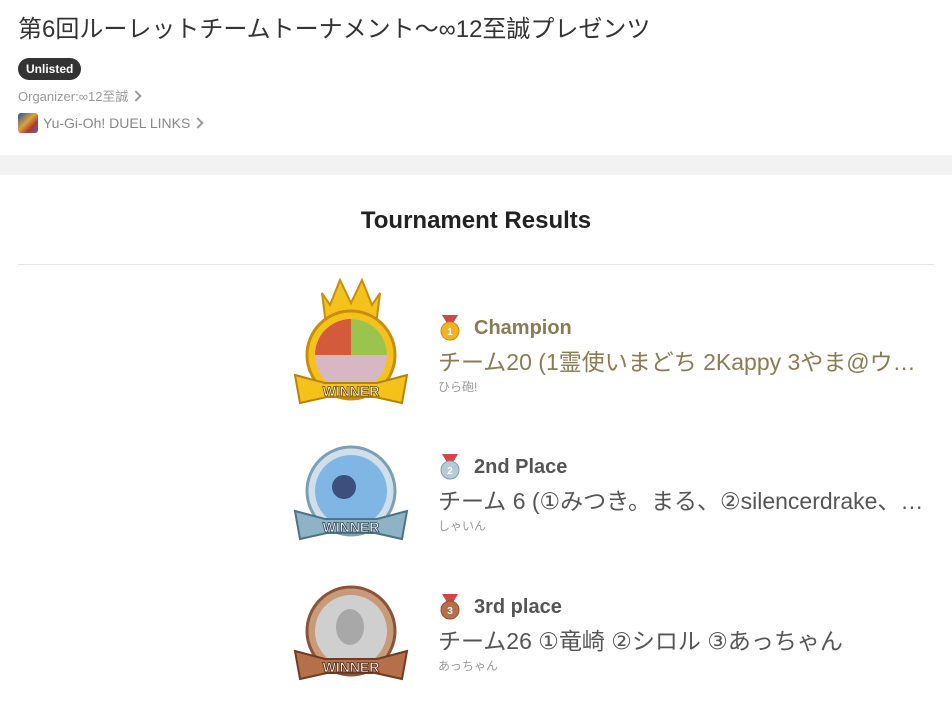 This screenshot has width=952, height=710. Describe the element at coordinates (518, 607) in the screenshot. I see `place-label: 3rd place` at that location.